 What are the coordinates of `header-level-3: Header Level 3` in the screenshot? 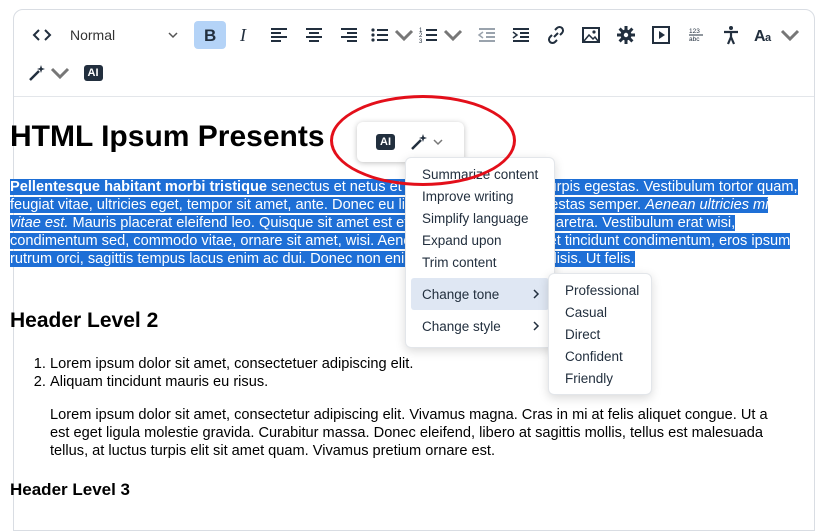 It's located at (70, 489).